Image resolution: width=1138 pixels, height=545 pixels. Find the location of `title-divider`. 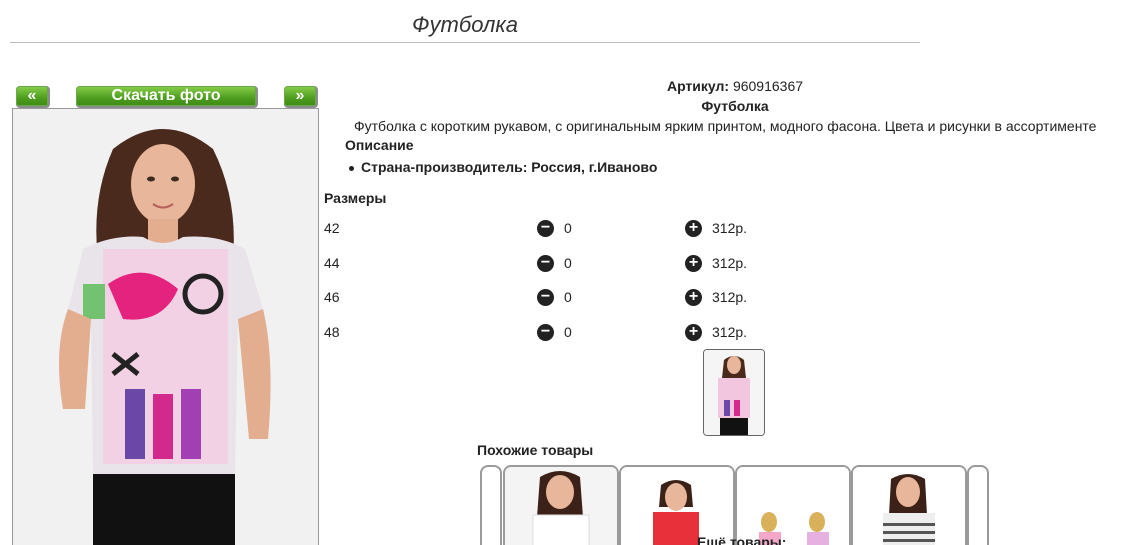

title-divider is located at coordinates (465, 42).